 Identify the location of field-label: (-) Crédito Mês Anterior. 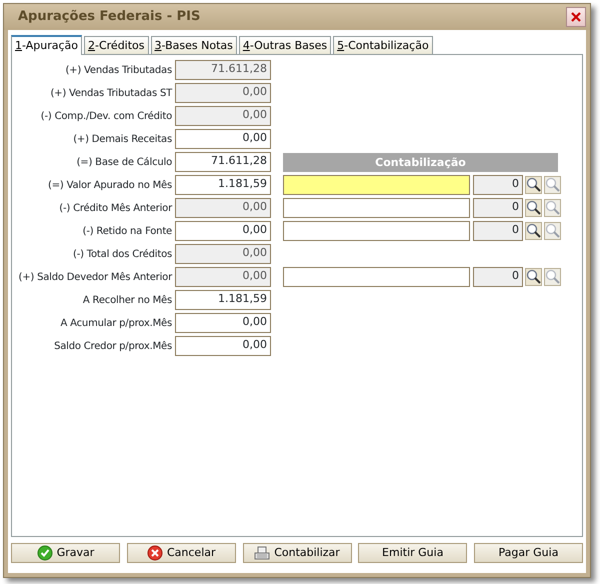
(116, 209).